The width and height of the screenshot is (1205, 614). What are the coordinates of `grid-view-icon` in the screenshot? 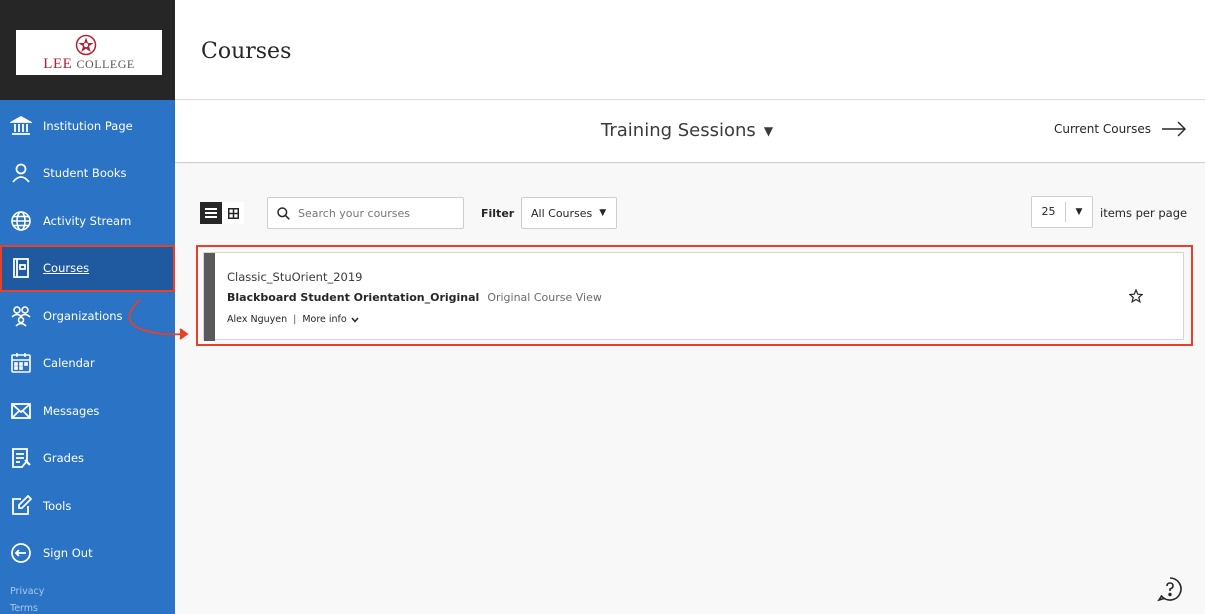 It's located at (233, 213).